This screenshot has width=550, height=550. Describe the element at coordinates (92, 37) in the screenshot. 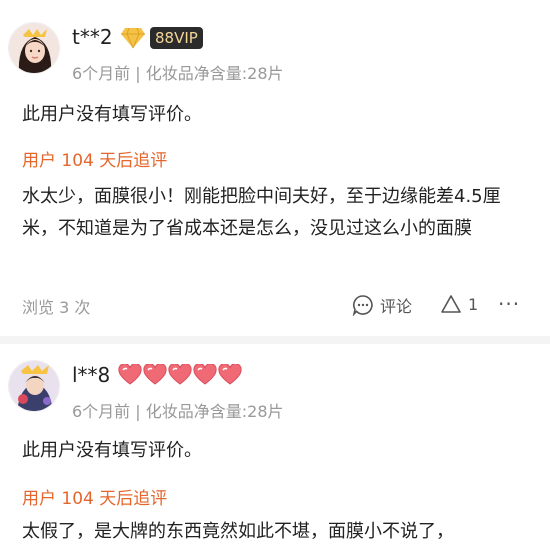

I see `username: t**2` at that location.